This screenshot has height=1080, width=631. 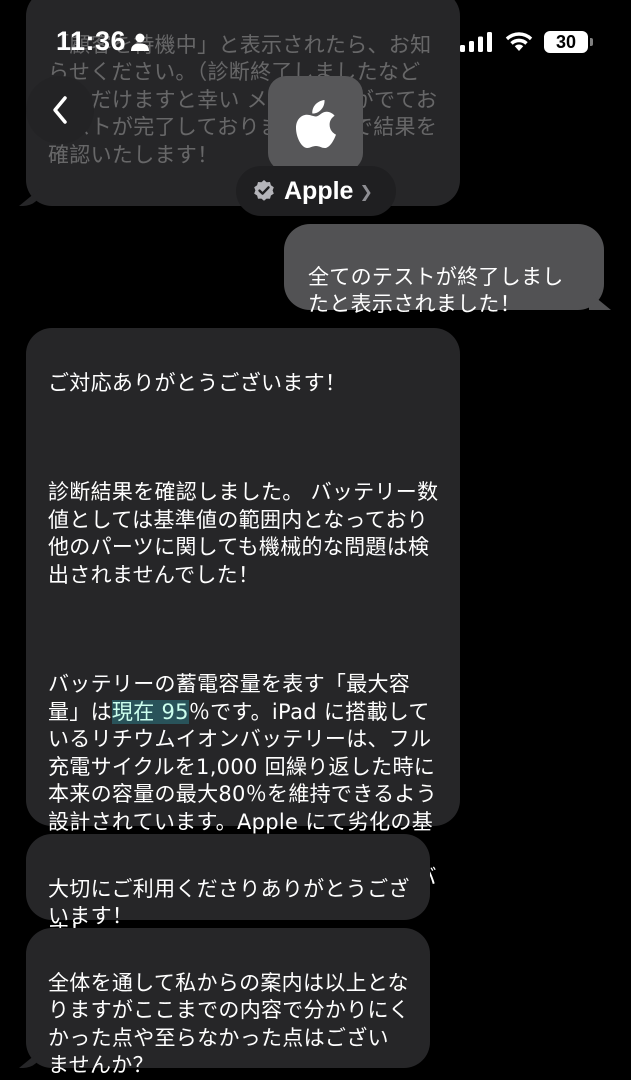 I want to click on cellular-signal-icon, so click(x=476, y=42).